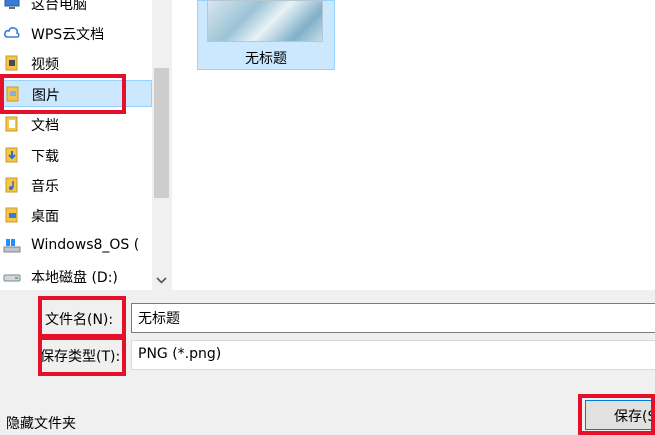 This screenshot has height=435, width=655. I want to click on nav-item-label: 音乐, so click(45, 187).